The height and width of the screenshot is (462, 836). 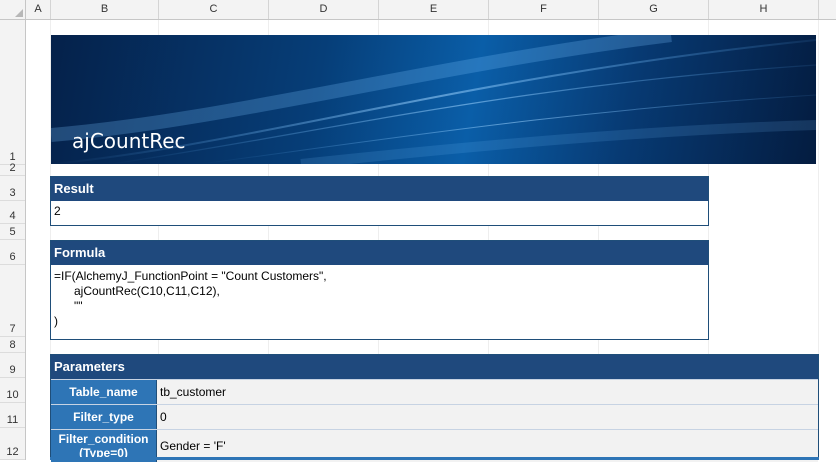 What do you see at coordinates (12, 232) in the screenshot?
I see `row-header-5: 5` at bounding box center [12, 232].